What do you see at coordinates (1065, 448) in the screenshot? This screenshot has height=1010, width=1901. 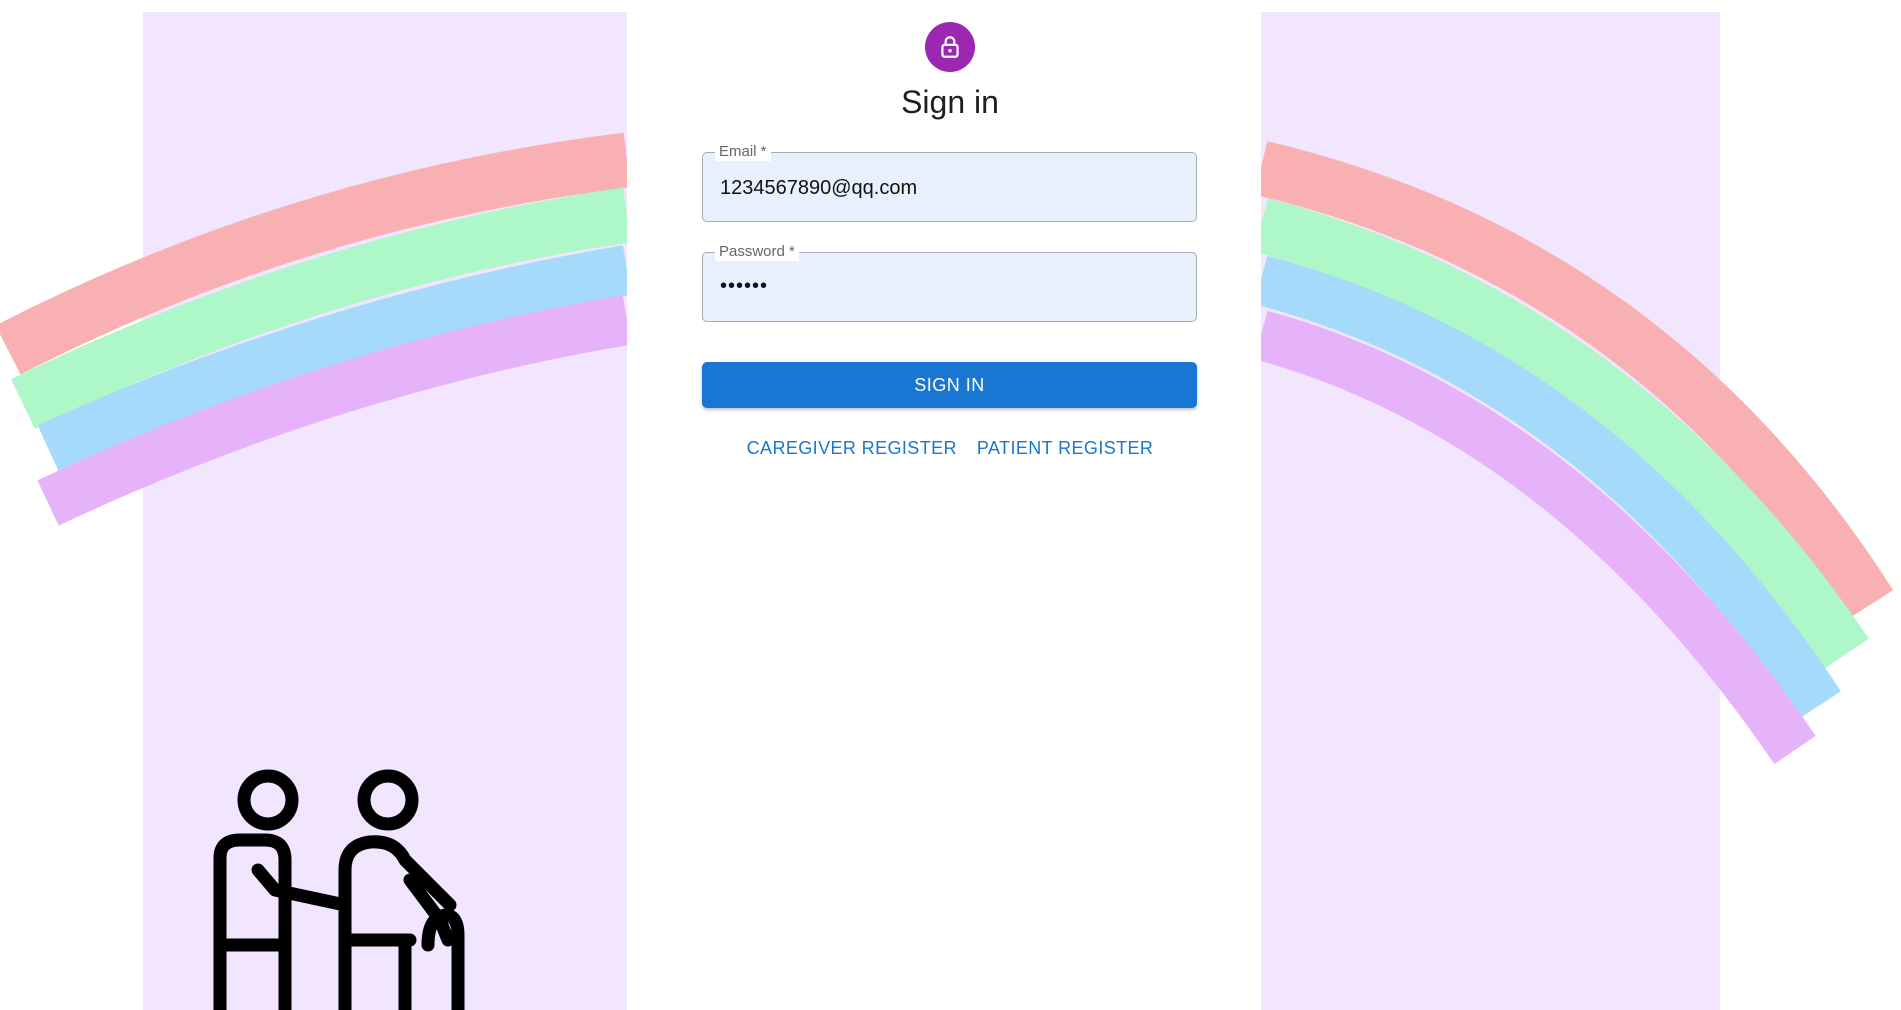 I see `patient-register-link: PATIENT REGISTER` at bounding box center [1065, 448].